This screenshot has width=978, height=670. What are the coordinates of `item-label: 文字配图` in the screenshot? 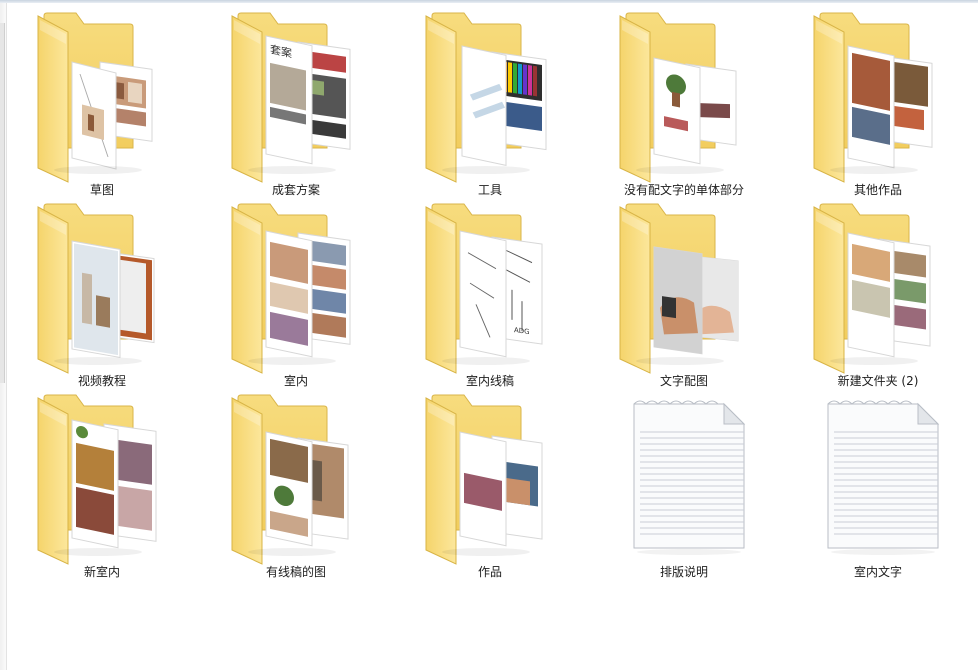 It's located at (683, 381).